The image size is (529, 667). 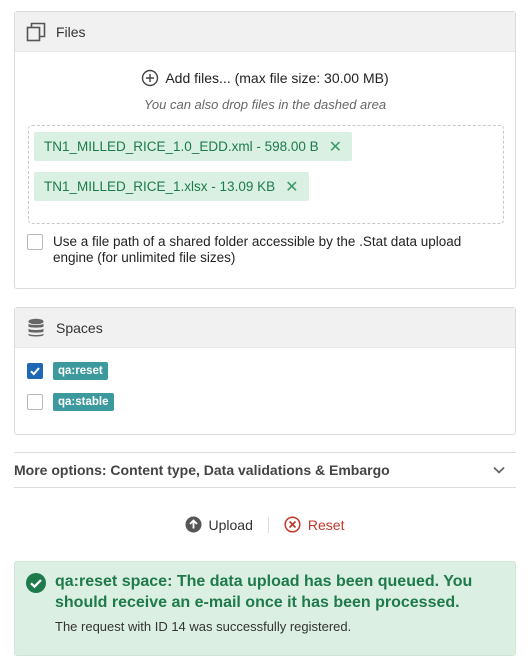 I want to click on space-option: qa:stable, so click(x=70, y=402).